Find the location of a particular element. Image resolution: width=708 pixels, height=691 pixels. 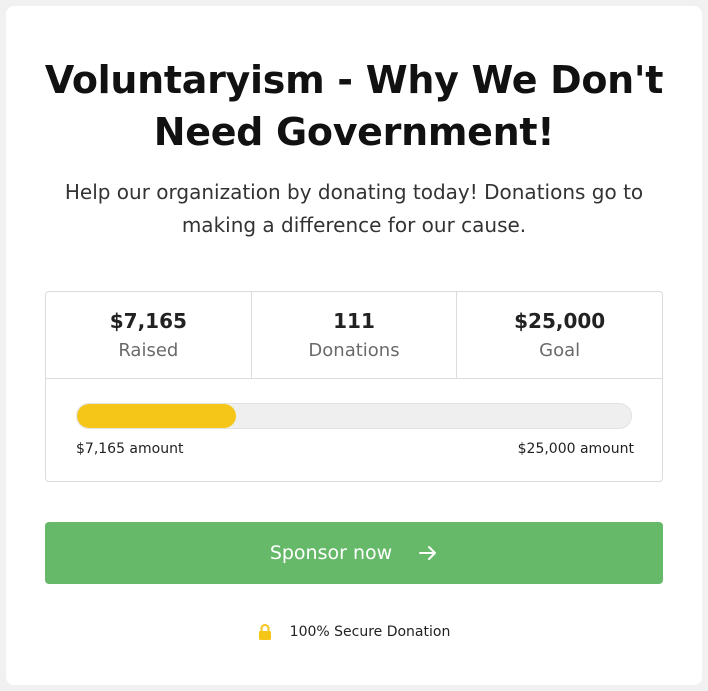

progress-raised-amount: $7,165 amount is located at coordinates (130, 449).